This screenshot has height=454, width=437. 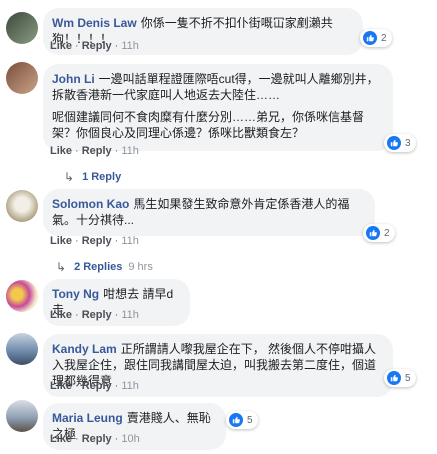 What do you see at coordinates (75, 294) in the screenshot?
I see `commenter-name: Tony Ng` at bounding box center [75, 294].